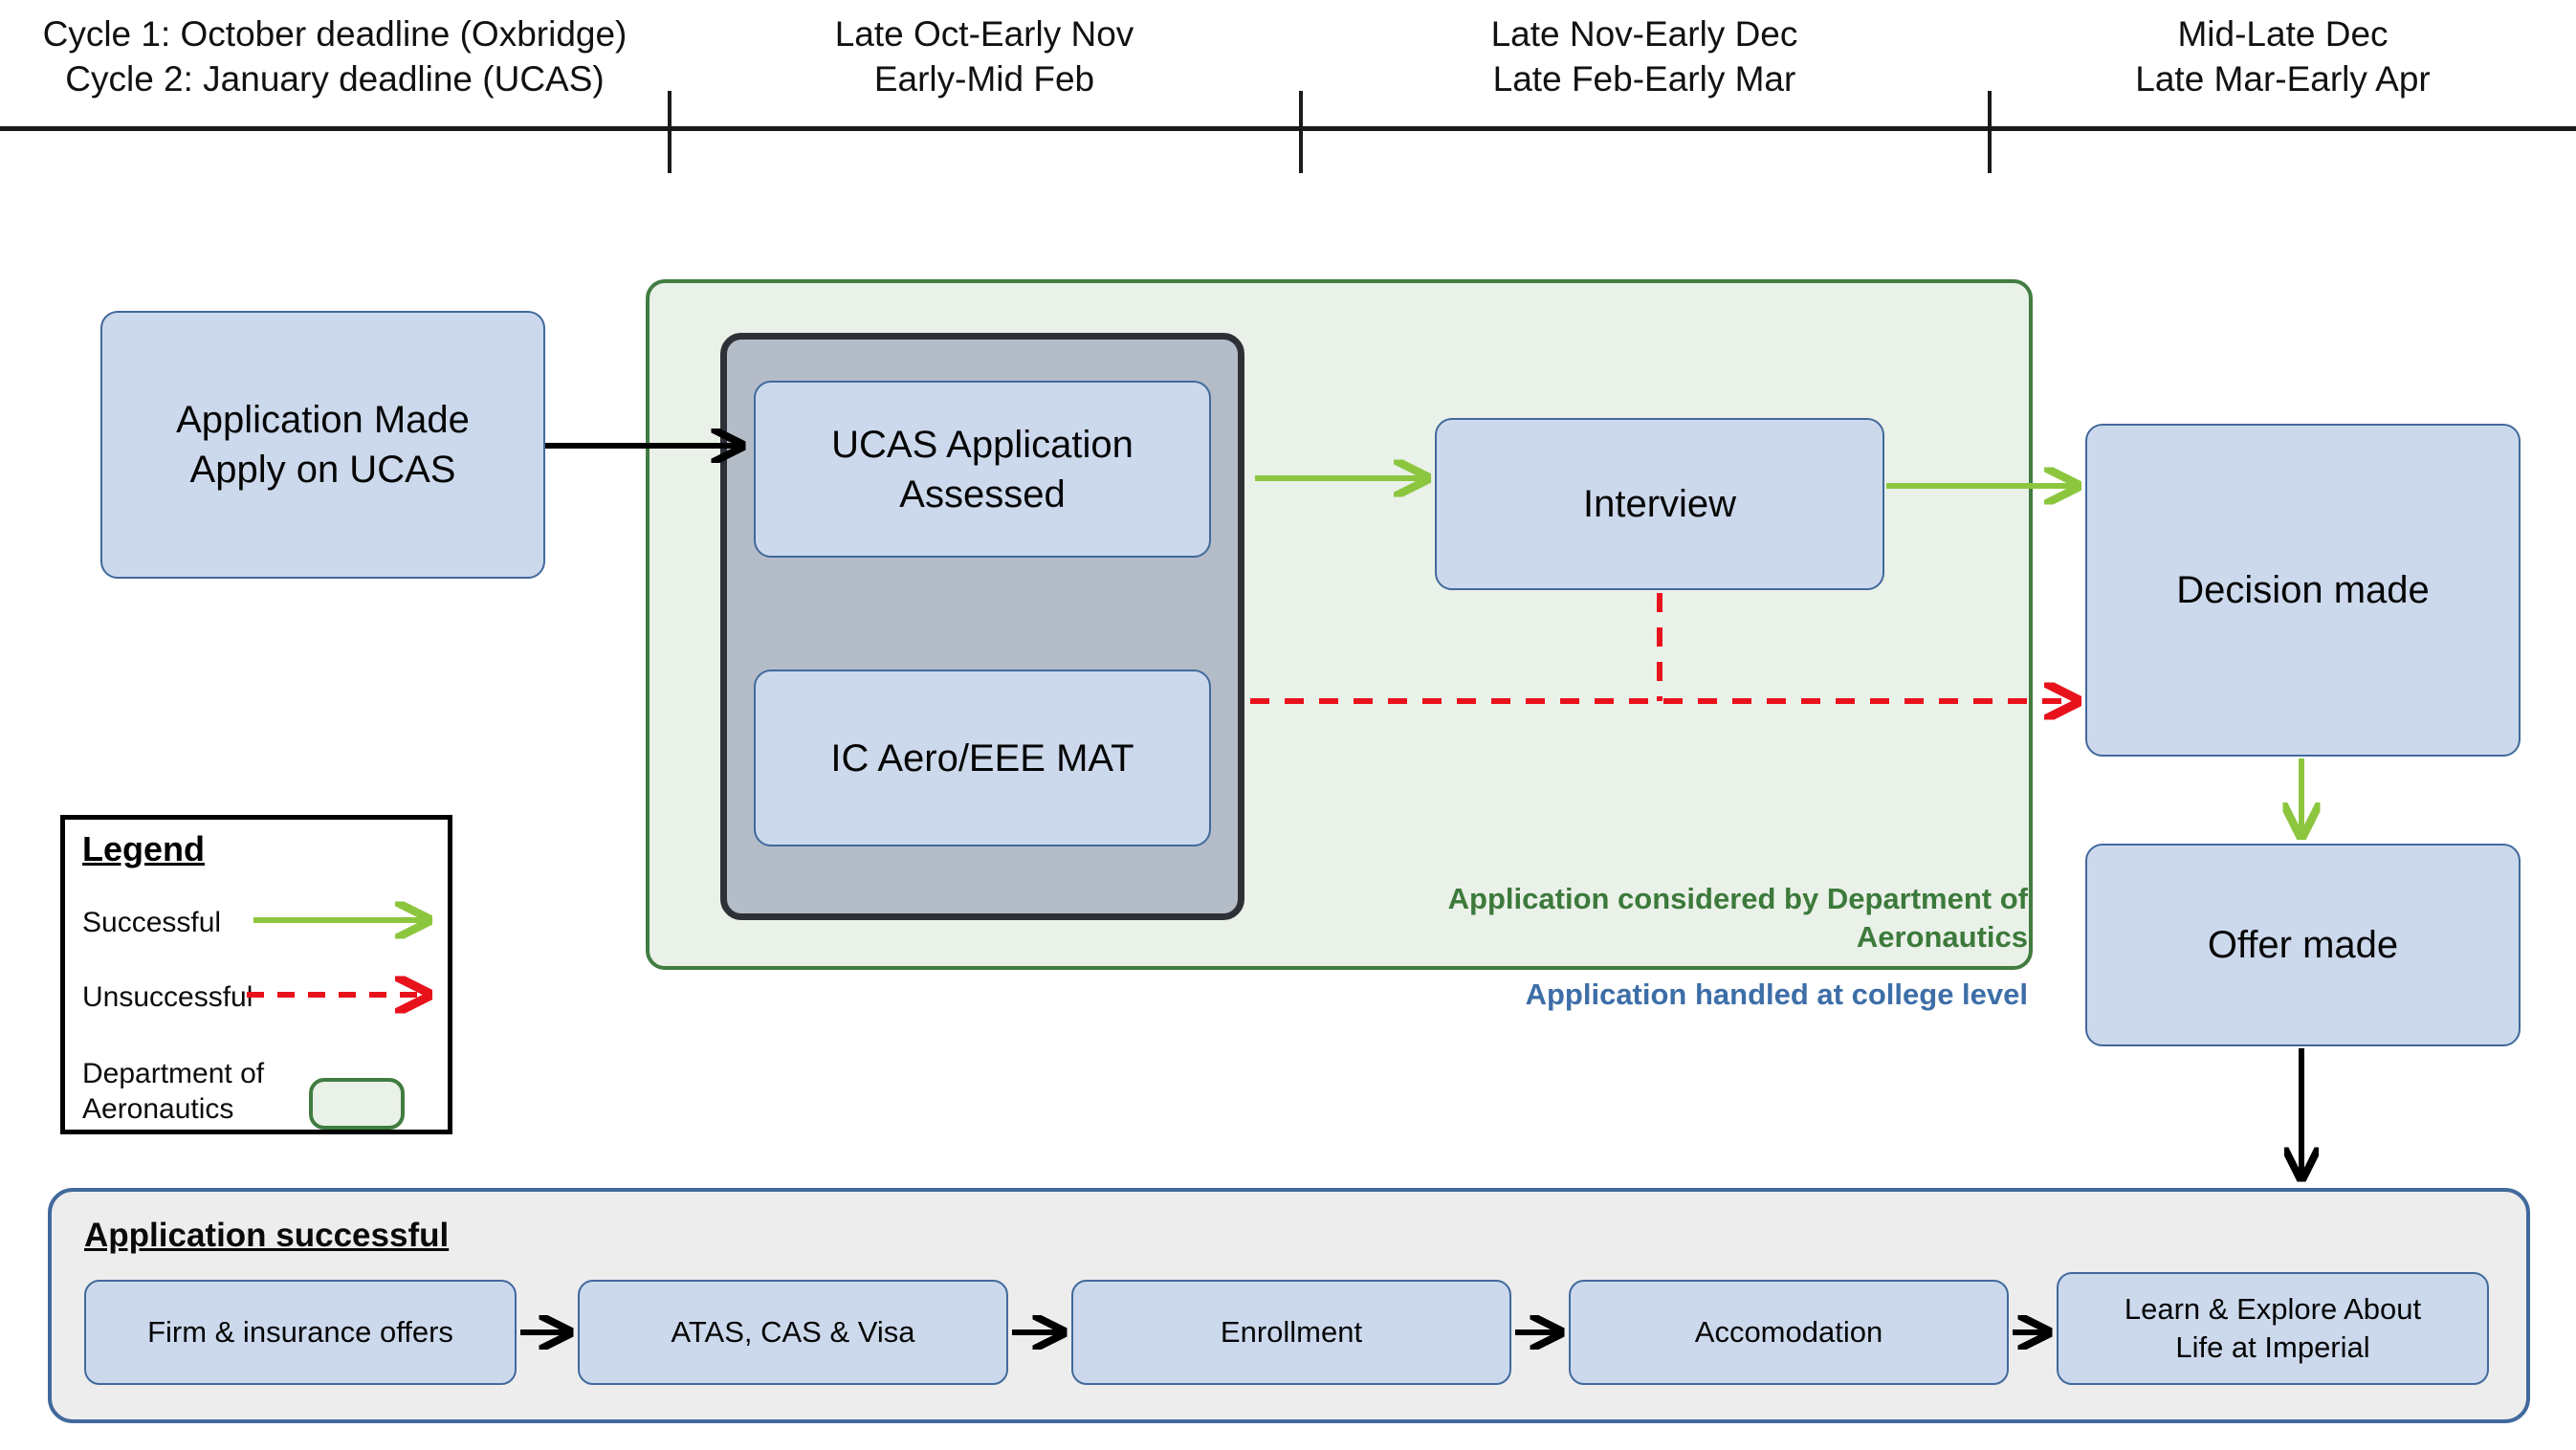 This screenshot has height=1450, width=2576. I want to click on legend-title: Legend, so click(144, 848).